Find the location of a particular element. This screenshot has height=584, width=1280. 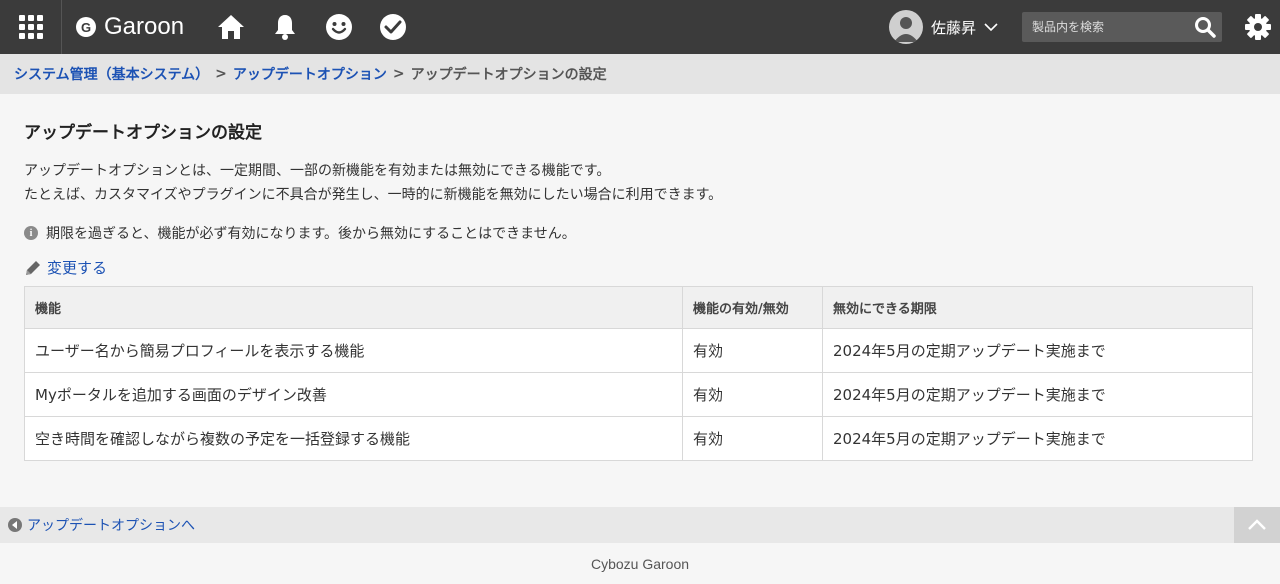

user-name: 佐藤昇 is located at coordinates (953, 27).